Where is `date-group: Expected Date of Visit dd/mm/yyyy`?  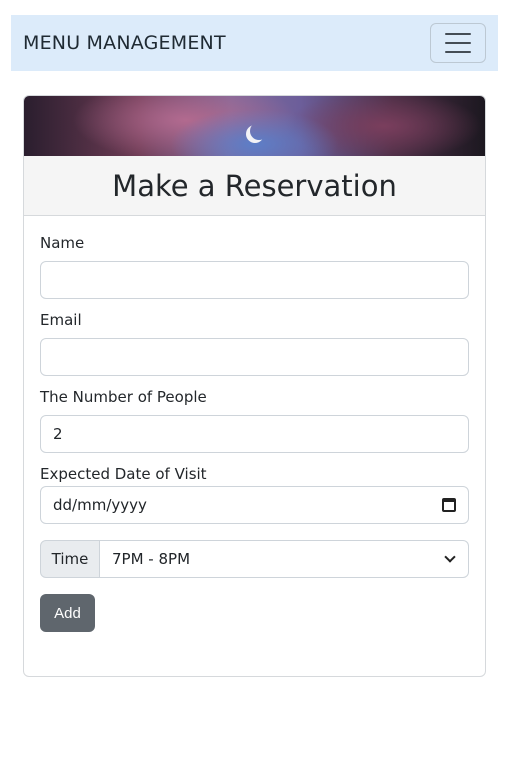 date-group: Expected Date of Visit dd/mm/yyyy is located at coordinates (254, 494).